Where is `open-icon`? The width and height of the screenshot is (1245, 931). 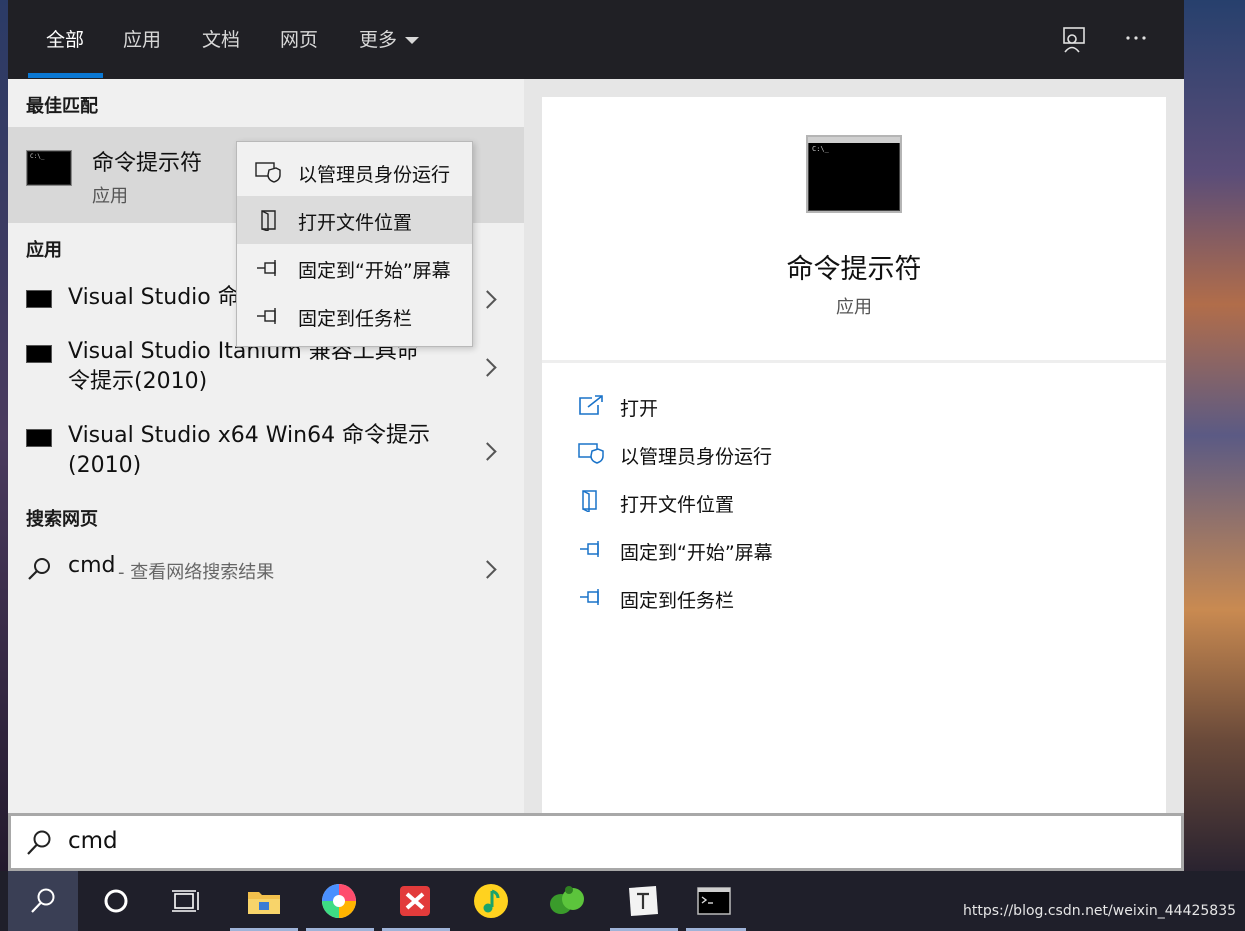 open-icon is located at coordinates (591, 405).